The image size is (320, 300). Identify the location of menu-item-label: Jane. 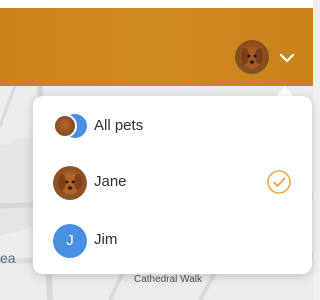
(110, 181).